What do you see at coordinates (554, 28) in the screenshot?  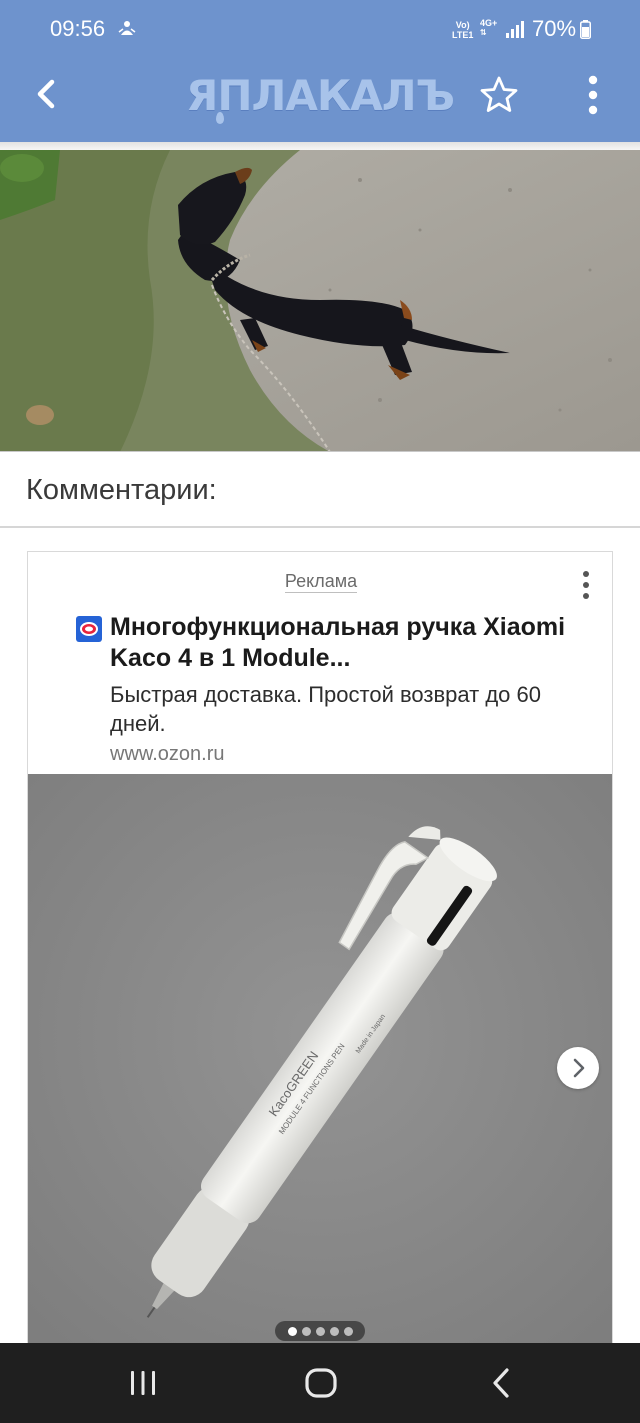 I see `battery-percent: 70%` at bounding box center [554, 28].